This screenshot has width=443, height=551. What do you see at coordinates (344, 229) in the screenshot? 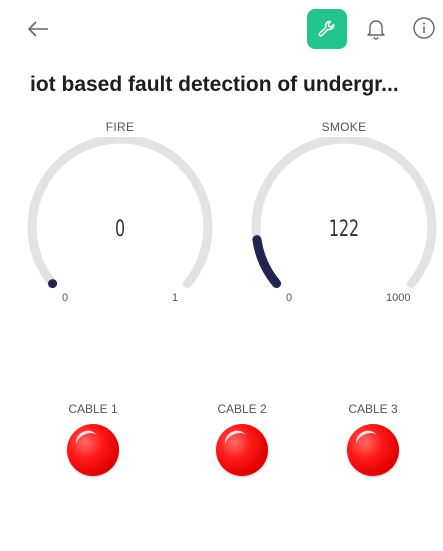
I see `gauge-value: 122` at bounding box center [344, 229].